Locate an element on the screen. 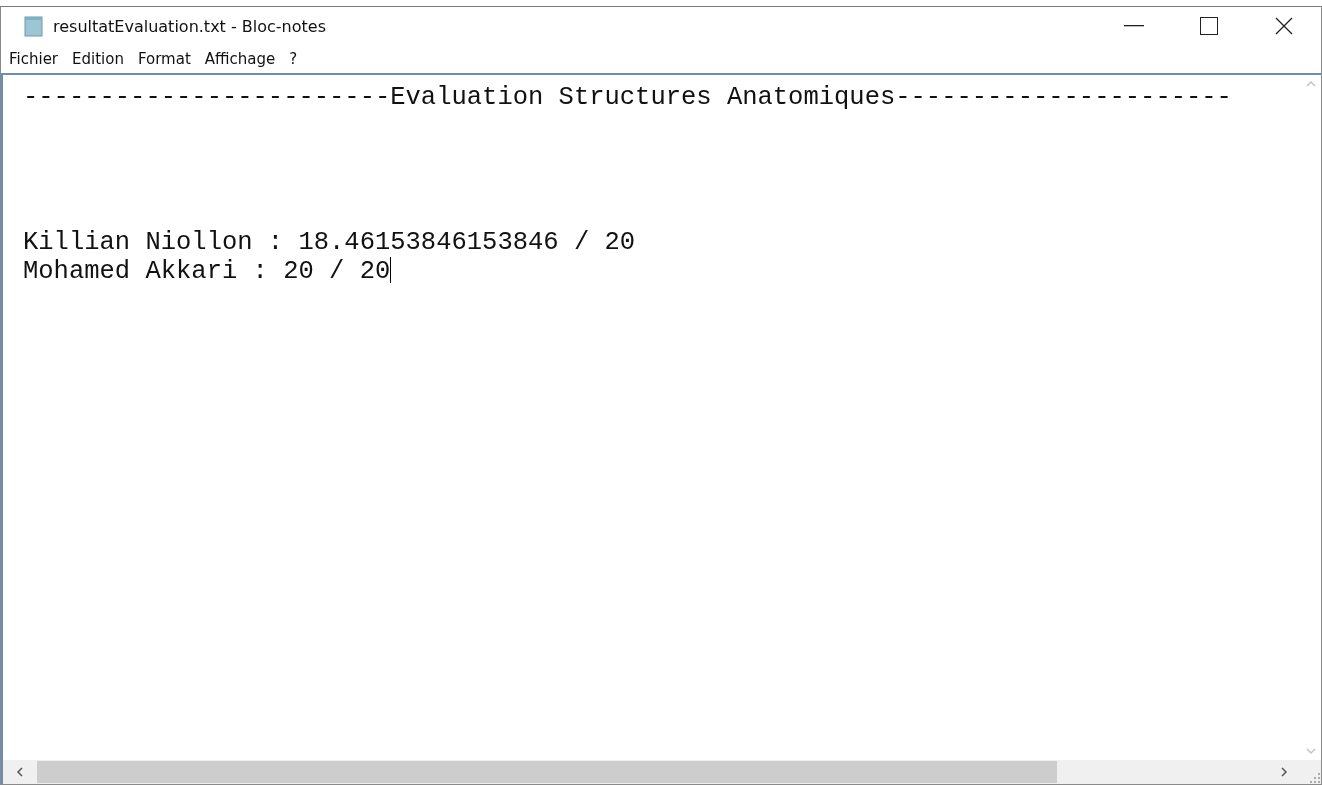 This screenshot has height=785, width=1322. scroll-up-icon is located at coordinates (1311, 84).